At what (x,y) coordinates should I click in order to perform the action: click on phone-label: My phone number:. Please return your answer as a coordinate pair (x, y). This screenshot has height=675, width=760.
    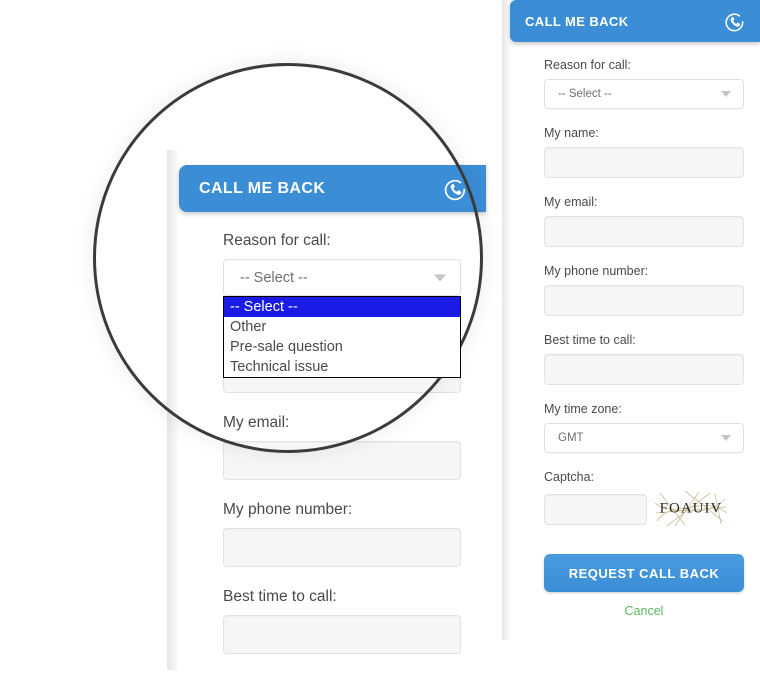
    Looking at the image, I should click on (596, 271).